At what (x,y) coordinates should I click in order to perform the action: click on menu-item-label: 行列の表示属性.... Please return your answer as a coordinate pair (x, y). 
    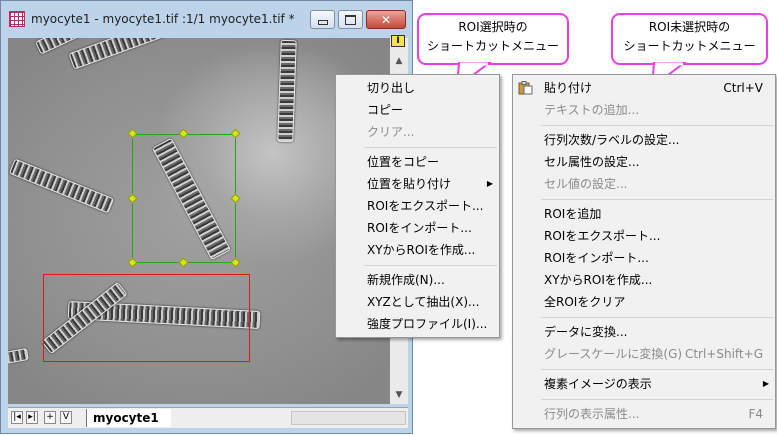
    Looking at the image, I should click on (592, 414).